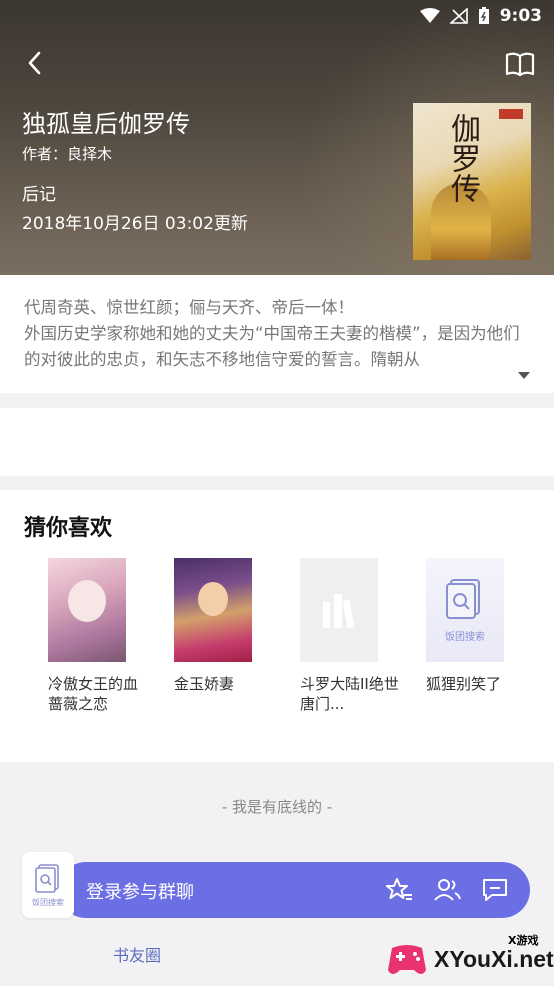  What do you see at coordinates (524, 375) in the screenshot?
I see `expand-arrow-icon` at bounding box center [524, 375].